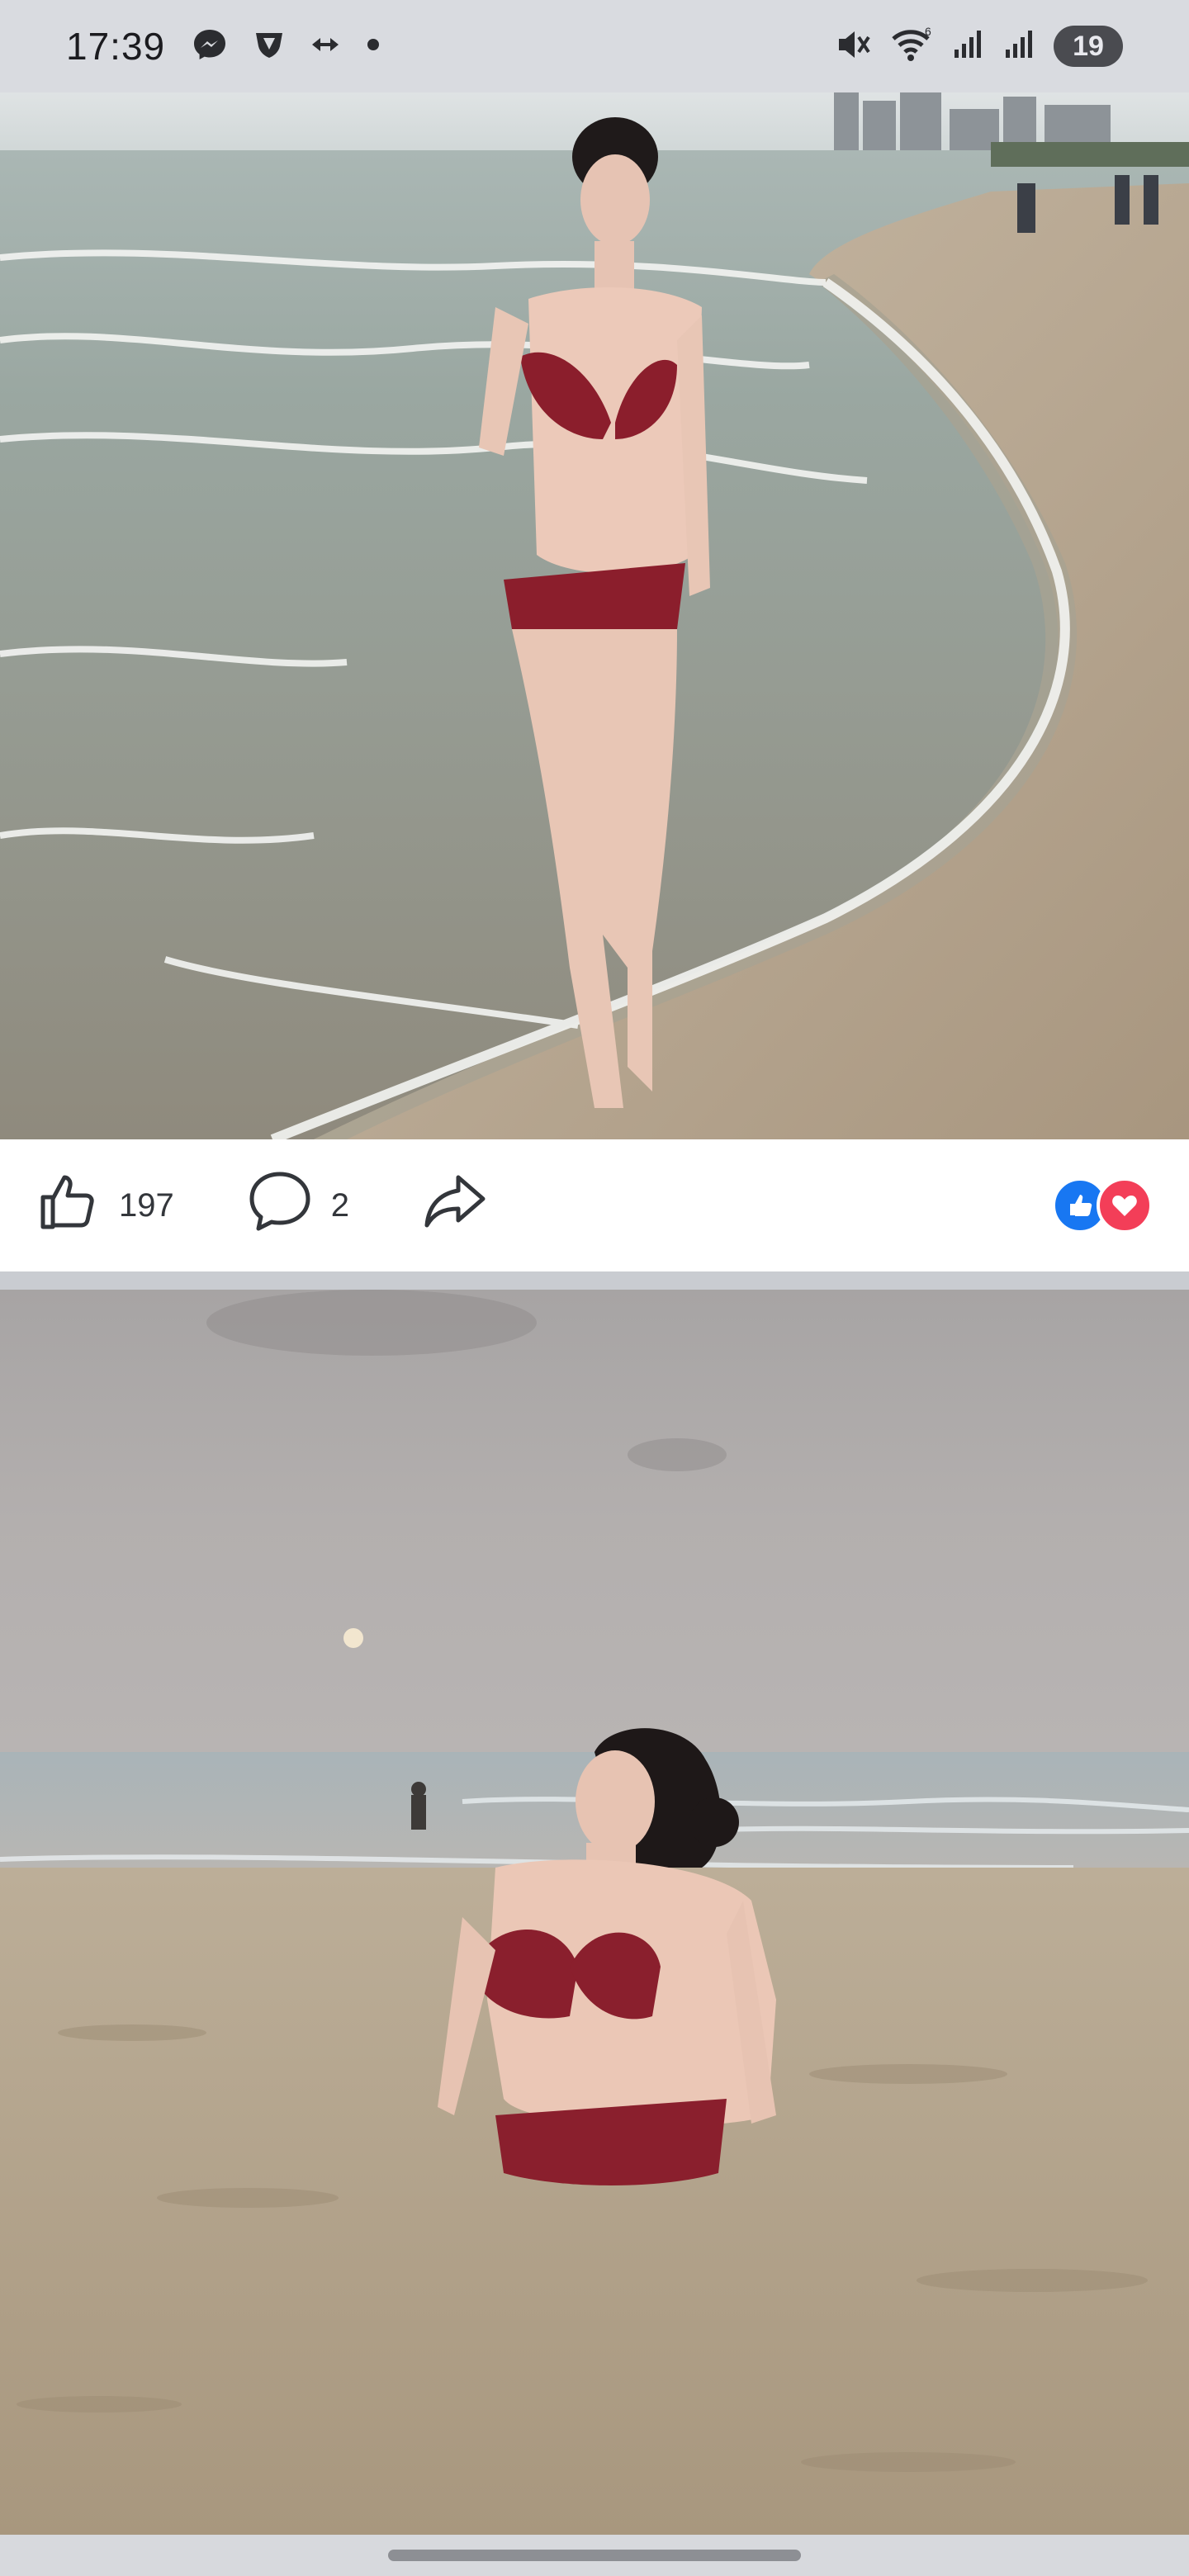  Describe the element at coordinates (280, 1205) in the screenshot. I see `comment-icon` at that location.